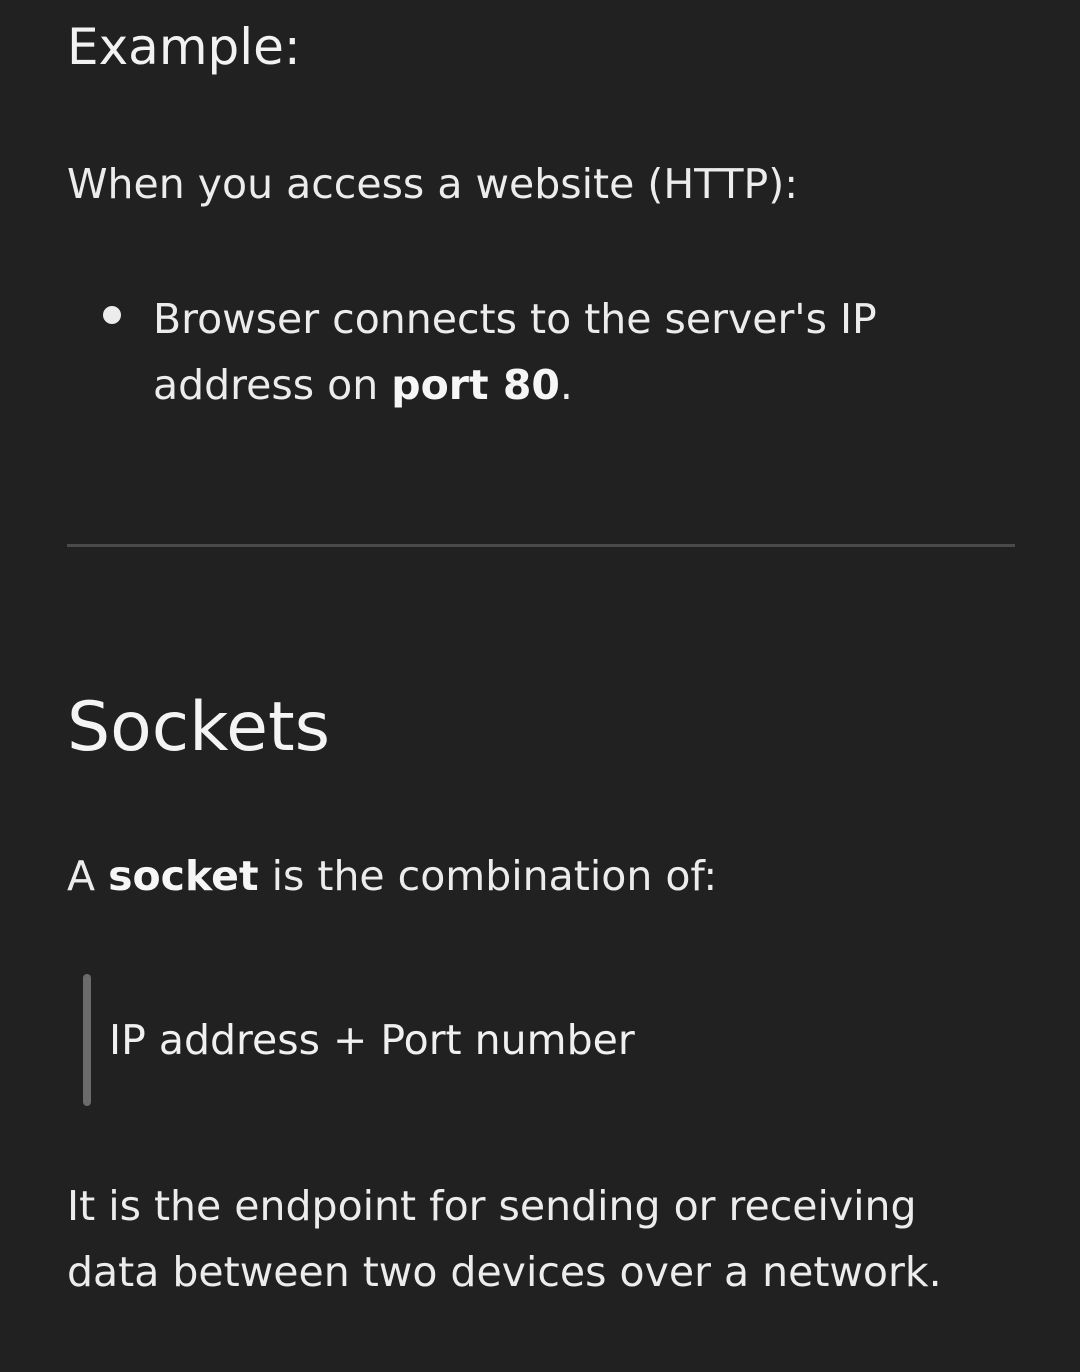 This screenshot has height=1372, width=1080. I want to click on bullet-line-2: address on port 80., so click(584, 385).